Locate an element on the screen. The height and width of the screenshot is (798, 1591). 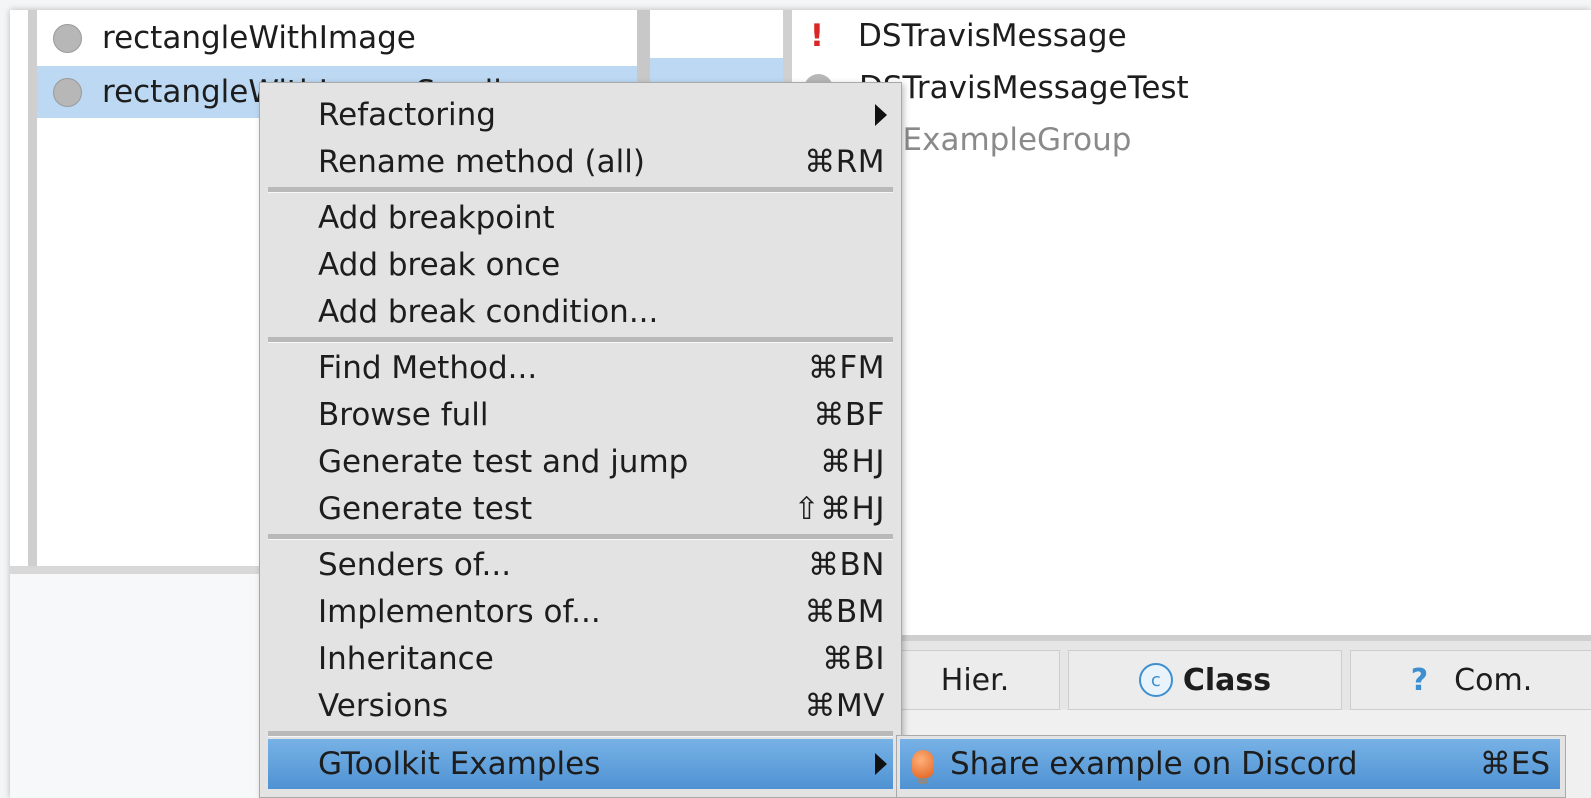
menu-item-label: Generate test and jump is located at coordinates (503, 461).